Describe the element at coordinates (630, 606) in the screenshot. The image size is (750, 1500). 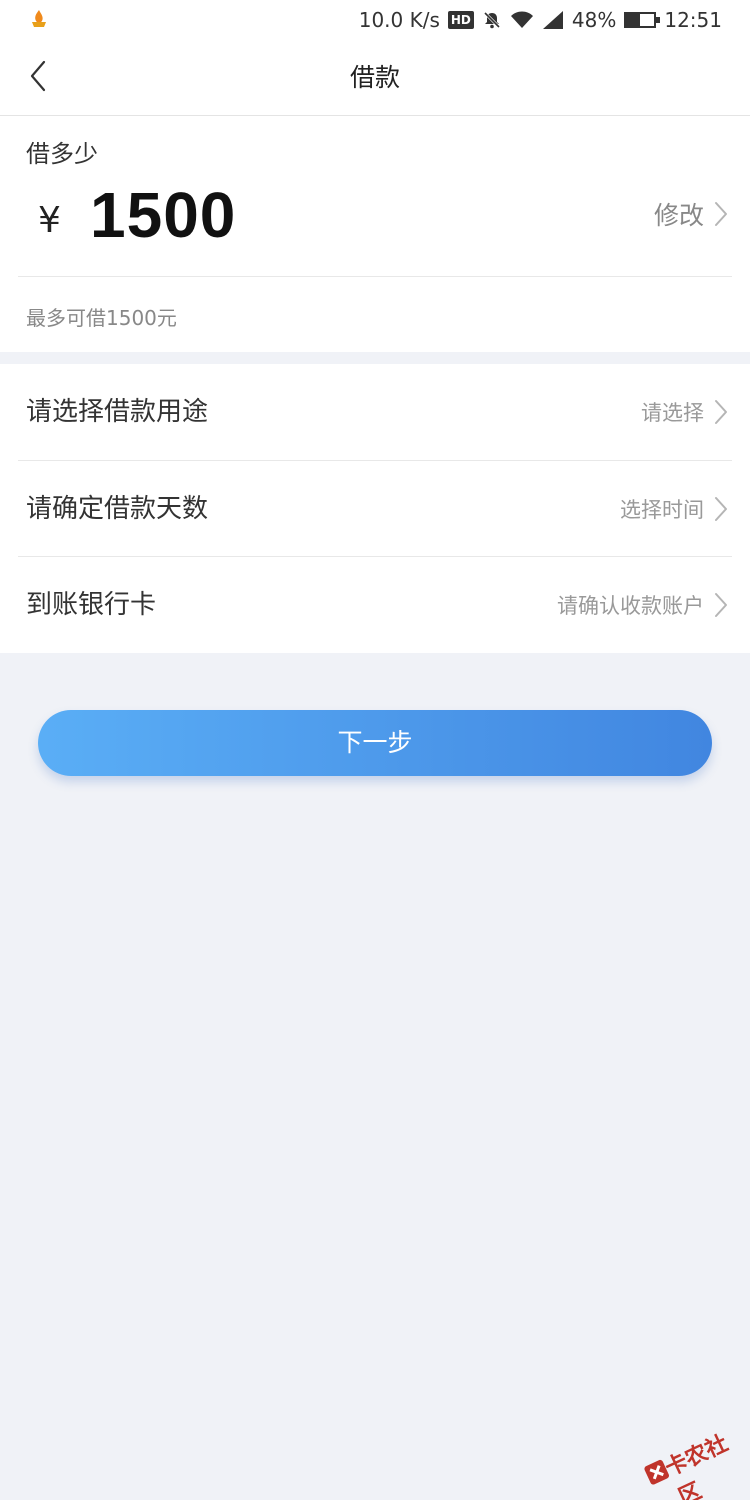
I see `bank-card-placeholder: 请确认收款账户` at that location.